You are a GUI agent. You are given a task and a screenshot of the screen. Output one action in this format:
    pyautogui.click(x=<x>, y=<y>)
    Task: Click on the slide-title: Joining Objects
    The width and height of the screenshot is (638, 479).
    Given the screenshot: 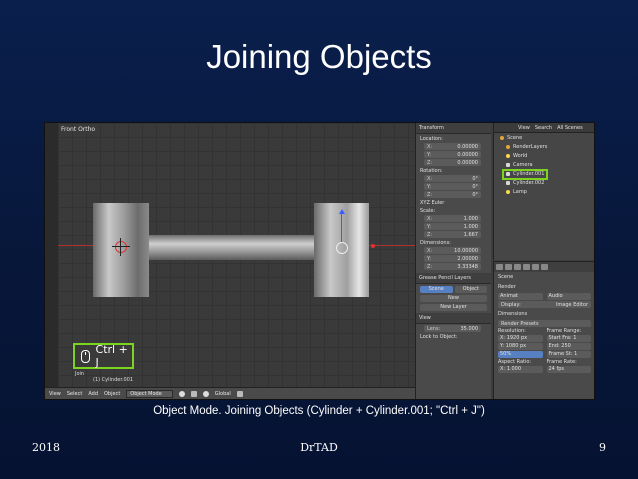 What is the action you would take?
    pyautogui.click(x=319, y=56)
    